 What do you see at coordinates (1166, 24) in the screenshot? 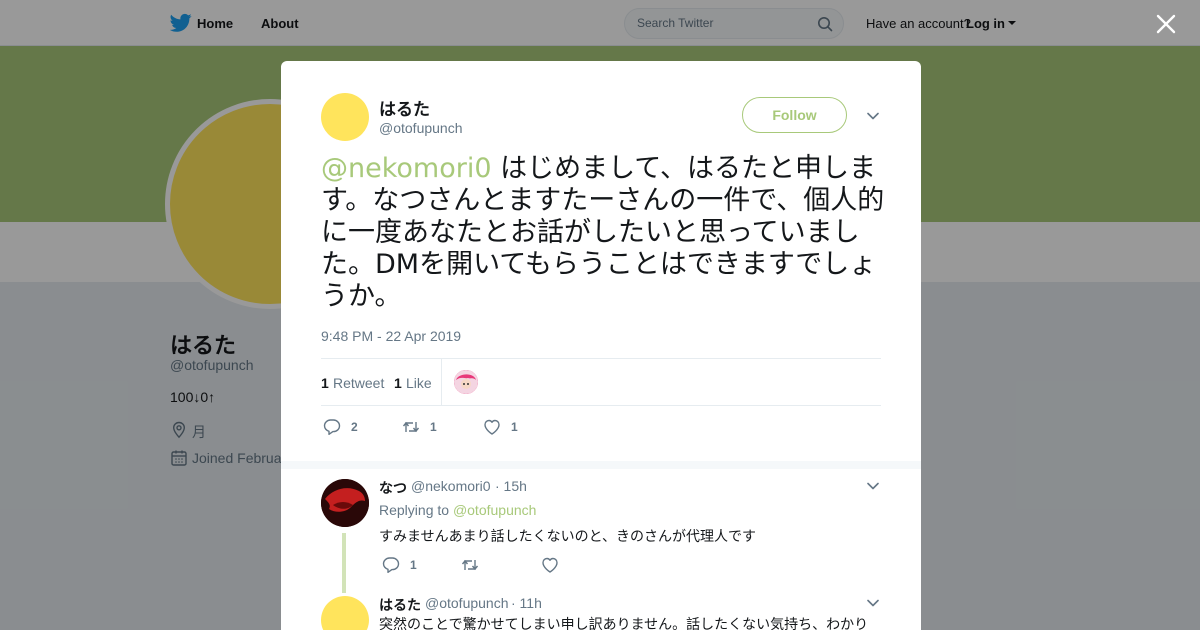
I see `close-icon` at bounding box center [1166, 24].